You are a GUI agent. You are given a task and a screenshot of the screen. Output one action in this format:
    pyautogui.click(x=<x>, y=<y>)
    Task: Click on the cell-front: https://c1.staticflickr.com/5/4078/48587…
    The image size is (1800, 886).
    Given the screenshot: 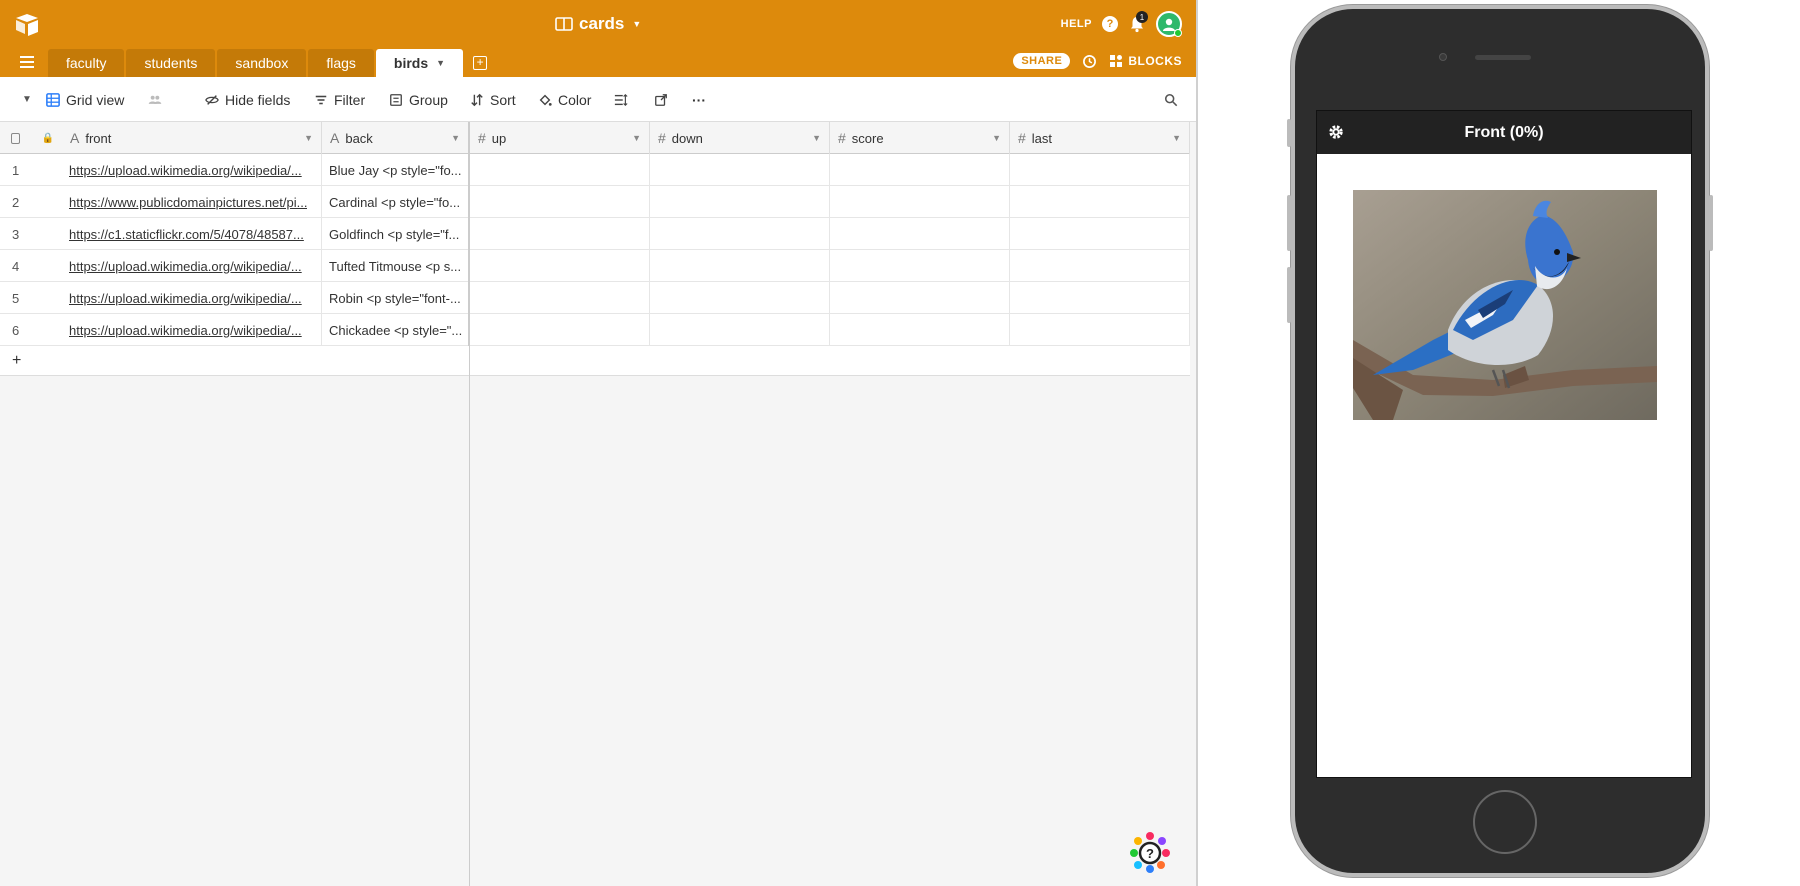 What is the action you would take?
    pyautogui.click(x=192, y=234)
    